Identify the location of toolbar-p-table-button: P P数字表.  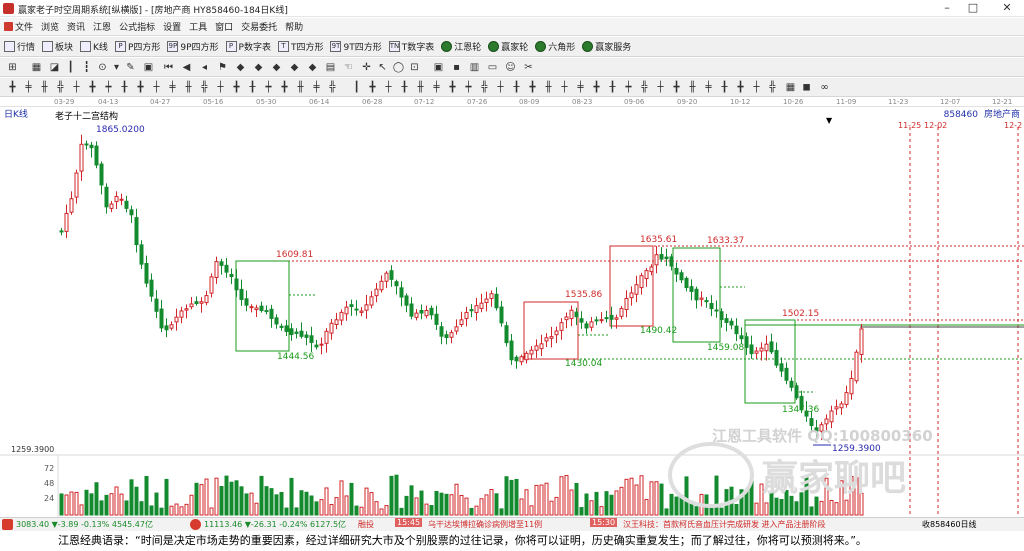
(248, 46).